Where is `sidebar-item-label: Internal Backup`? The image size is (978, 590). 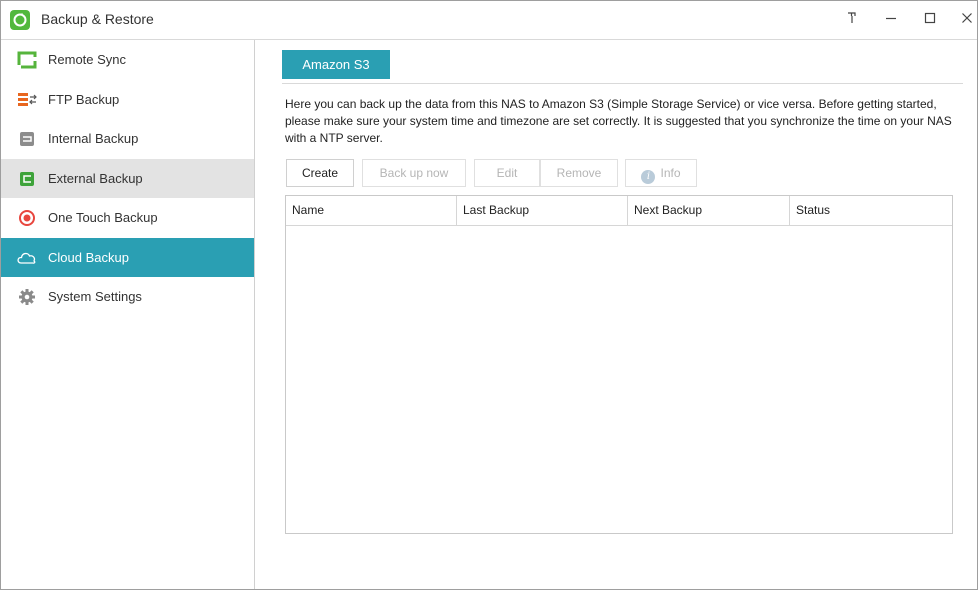 sidebar-item-label: Internal Backup is located at coordinates (93, 138).